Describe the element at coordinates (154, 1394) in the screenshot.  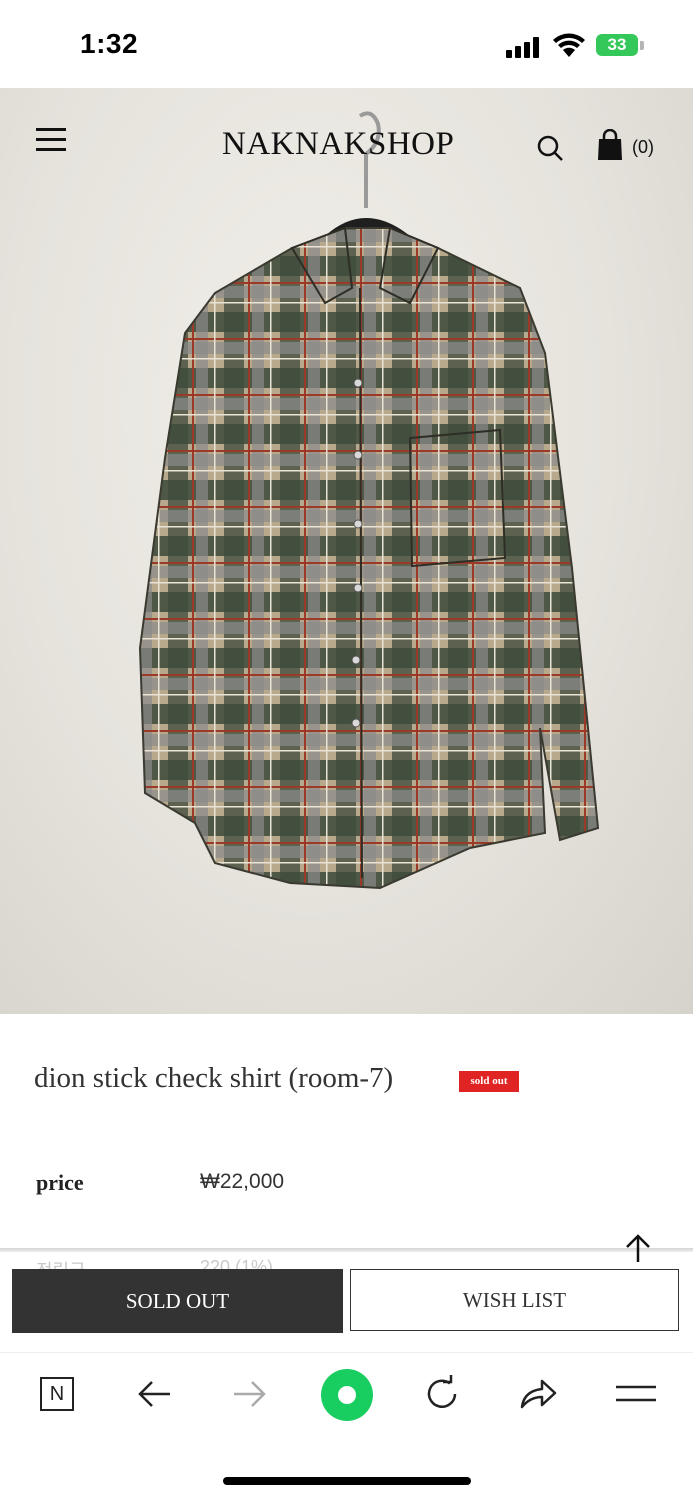
I see `back-arrow-icon` at that location.